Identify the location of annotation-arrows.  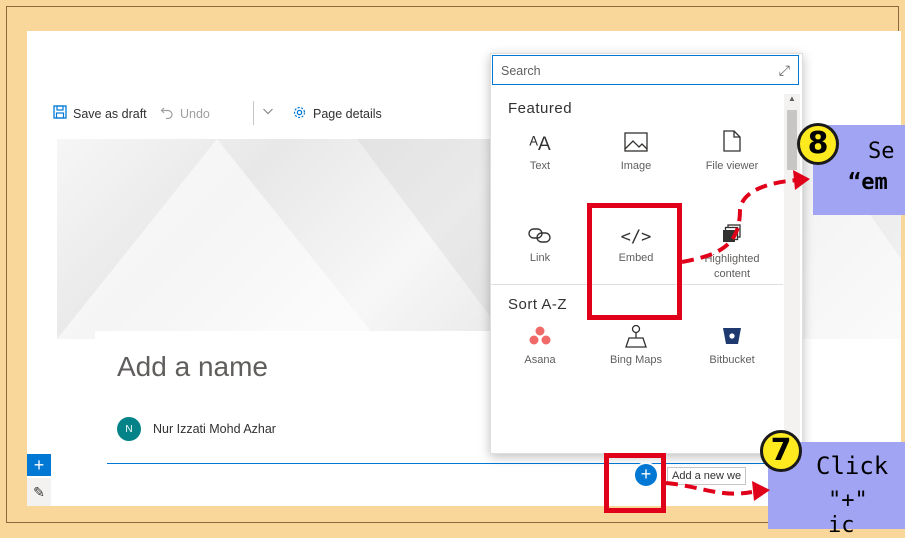
(737, 335).